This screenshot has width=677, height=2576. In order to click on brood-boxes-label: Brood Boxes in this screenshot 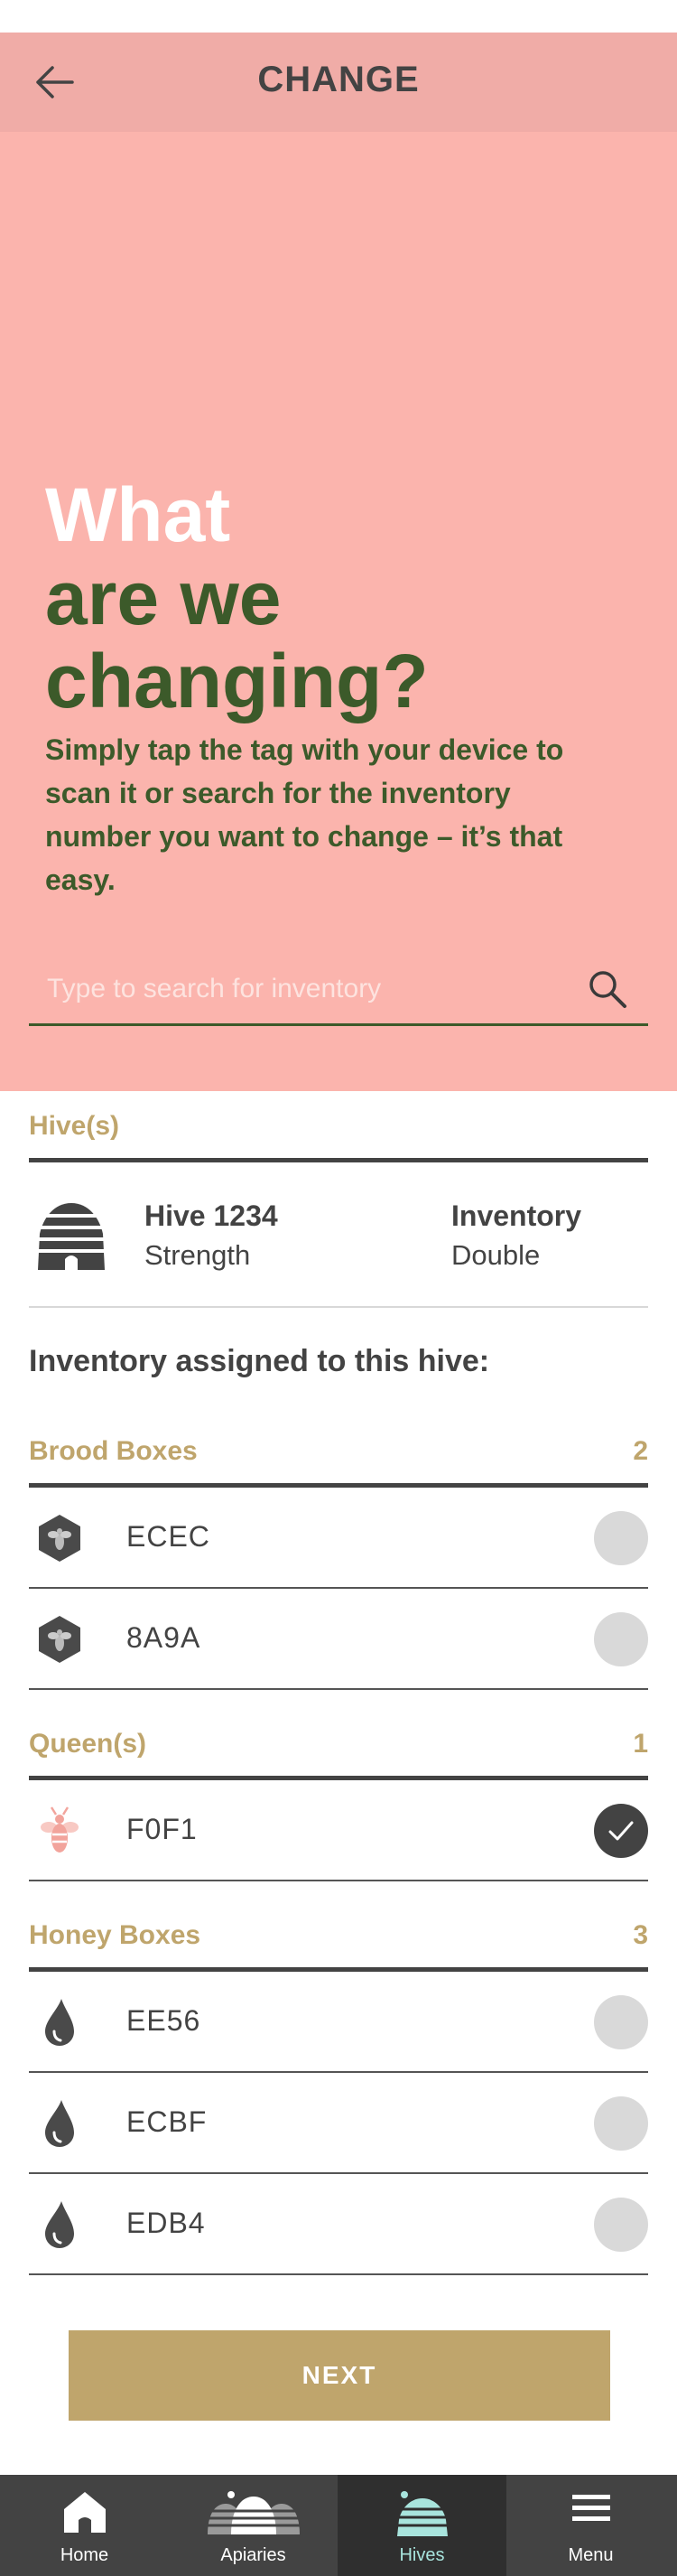, I will do `click(113, 1451)`.